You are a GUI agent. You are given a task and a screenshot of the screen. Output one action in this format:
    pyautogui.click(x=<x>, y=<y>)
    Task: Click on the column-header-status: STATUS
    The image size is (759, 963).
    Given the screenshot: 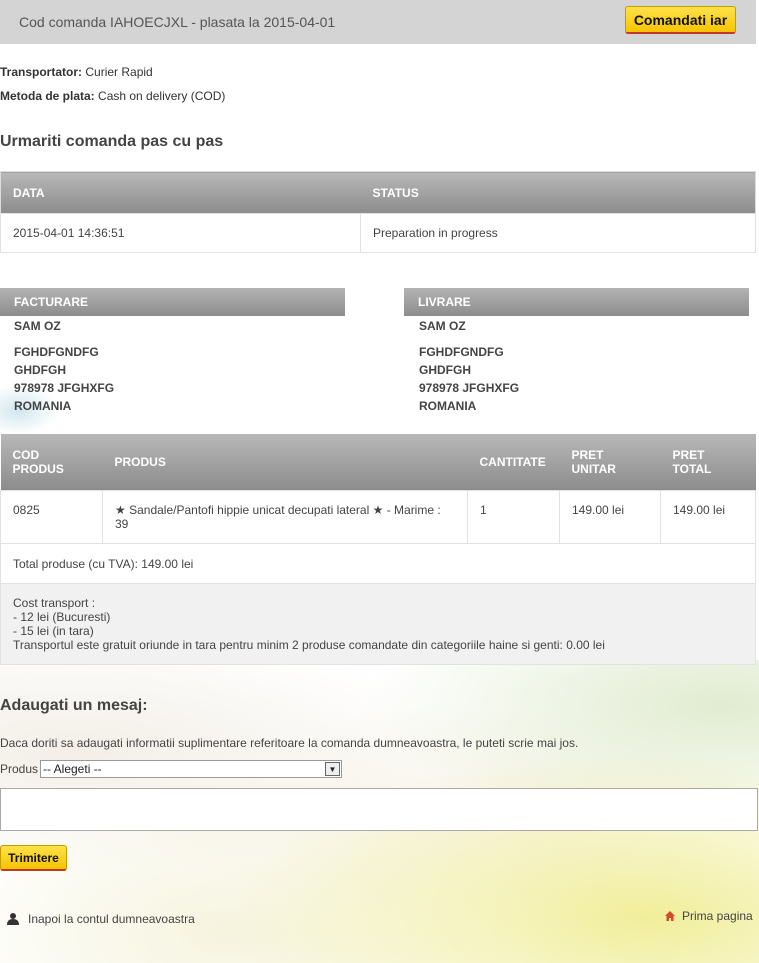 What is the action you would take?
    pyautogui.click(x=558, y=192)
    